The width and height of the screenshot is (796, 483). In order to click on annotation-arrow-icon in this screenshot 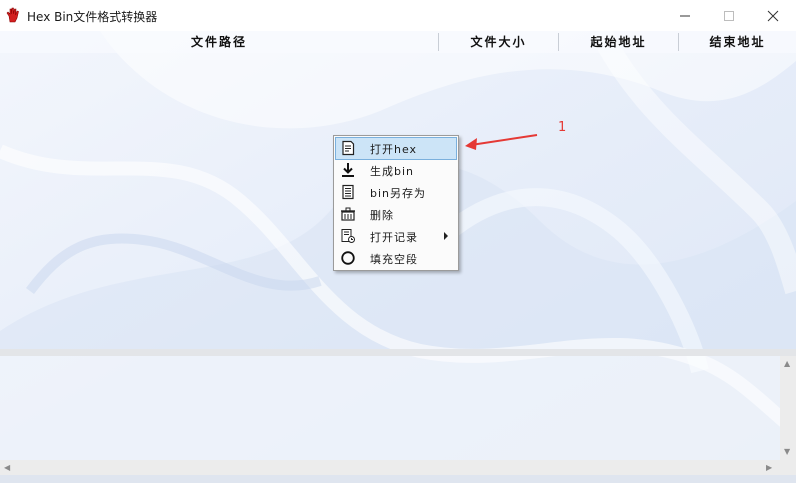, I will do `click(501, 142)`.